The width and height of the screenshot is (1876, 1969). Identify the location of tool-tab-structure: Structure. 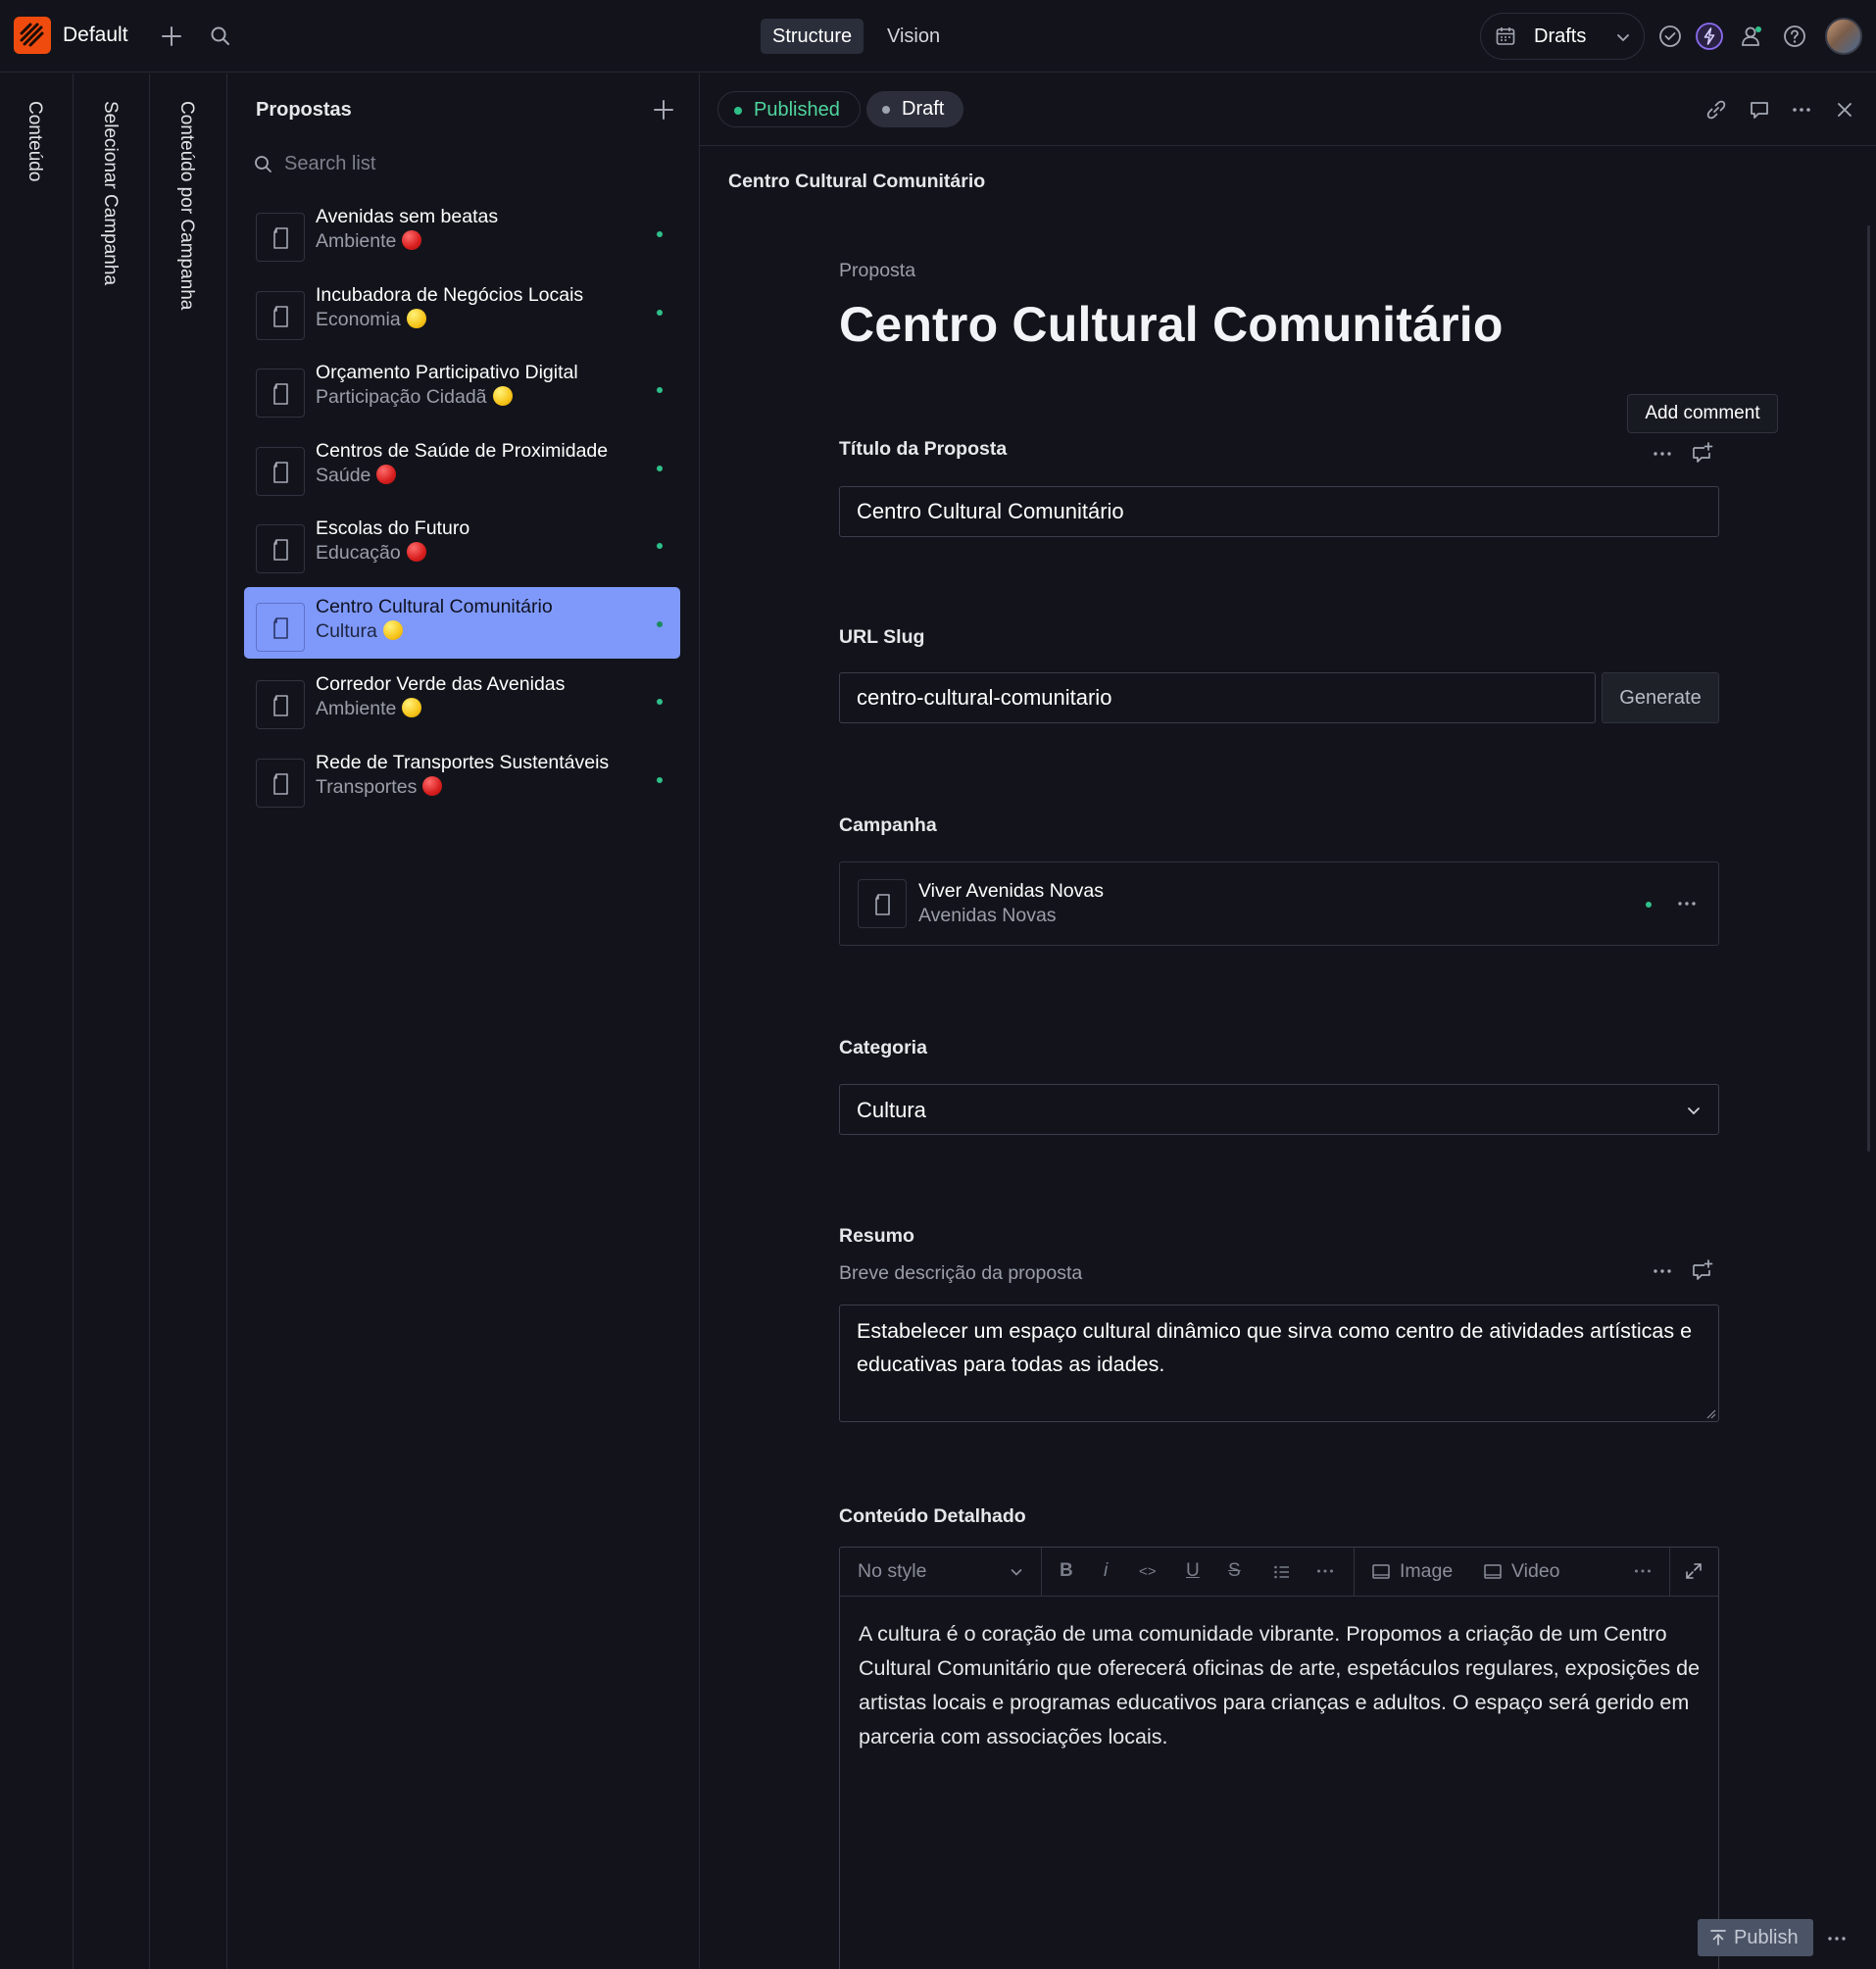
(813, 36).